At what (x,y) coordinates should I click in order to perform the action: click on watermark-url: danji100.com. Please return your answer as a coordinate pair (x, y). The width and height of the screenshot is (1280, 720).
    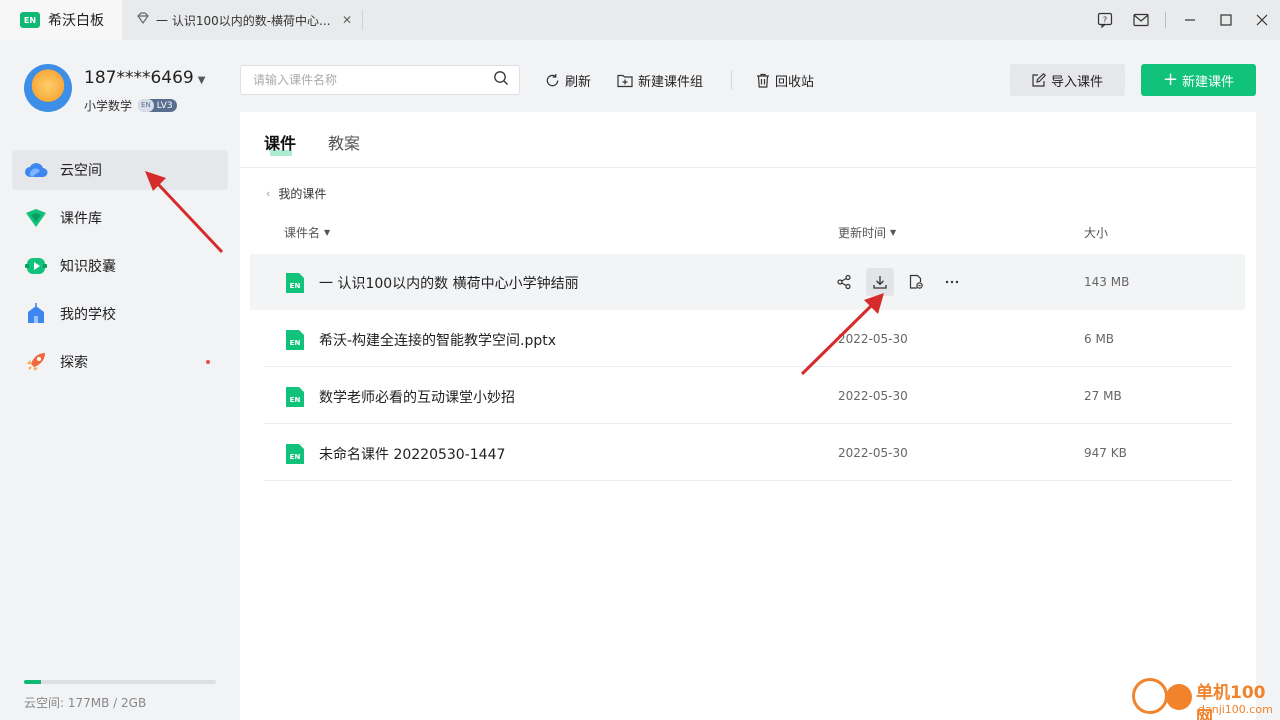
    Looking at the image, I should click on (1235, 709).